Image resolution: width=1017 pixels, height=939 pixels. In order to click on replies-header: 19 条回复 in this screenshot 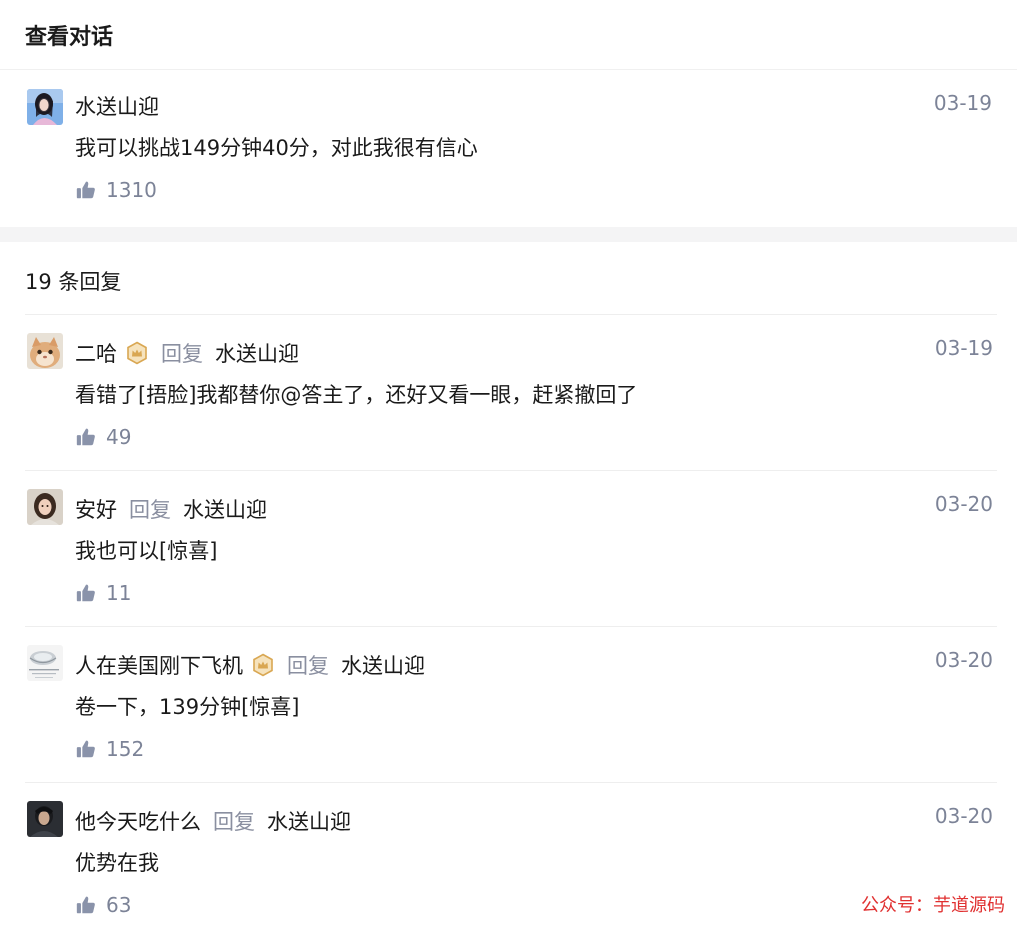, I will do `click(508, 278)`.